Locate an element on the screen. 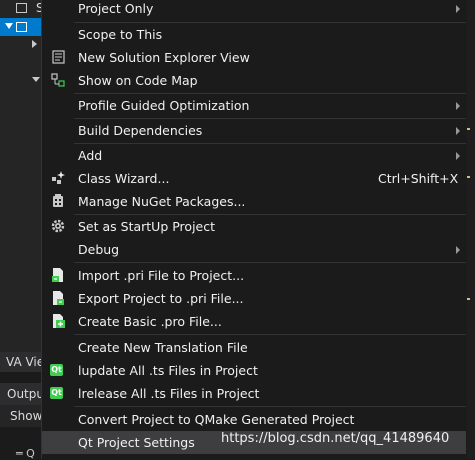 The image size is (475, 460). output-text-line: ═ Q is located at coordinates (25, 453).